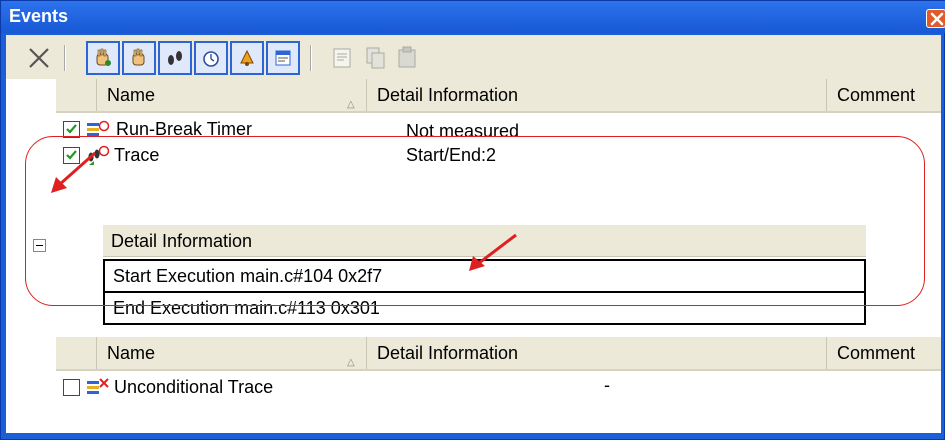  Describe the element at coordinates (284, 211) in the screenshot. I see `annotation-arrows` at that location.